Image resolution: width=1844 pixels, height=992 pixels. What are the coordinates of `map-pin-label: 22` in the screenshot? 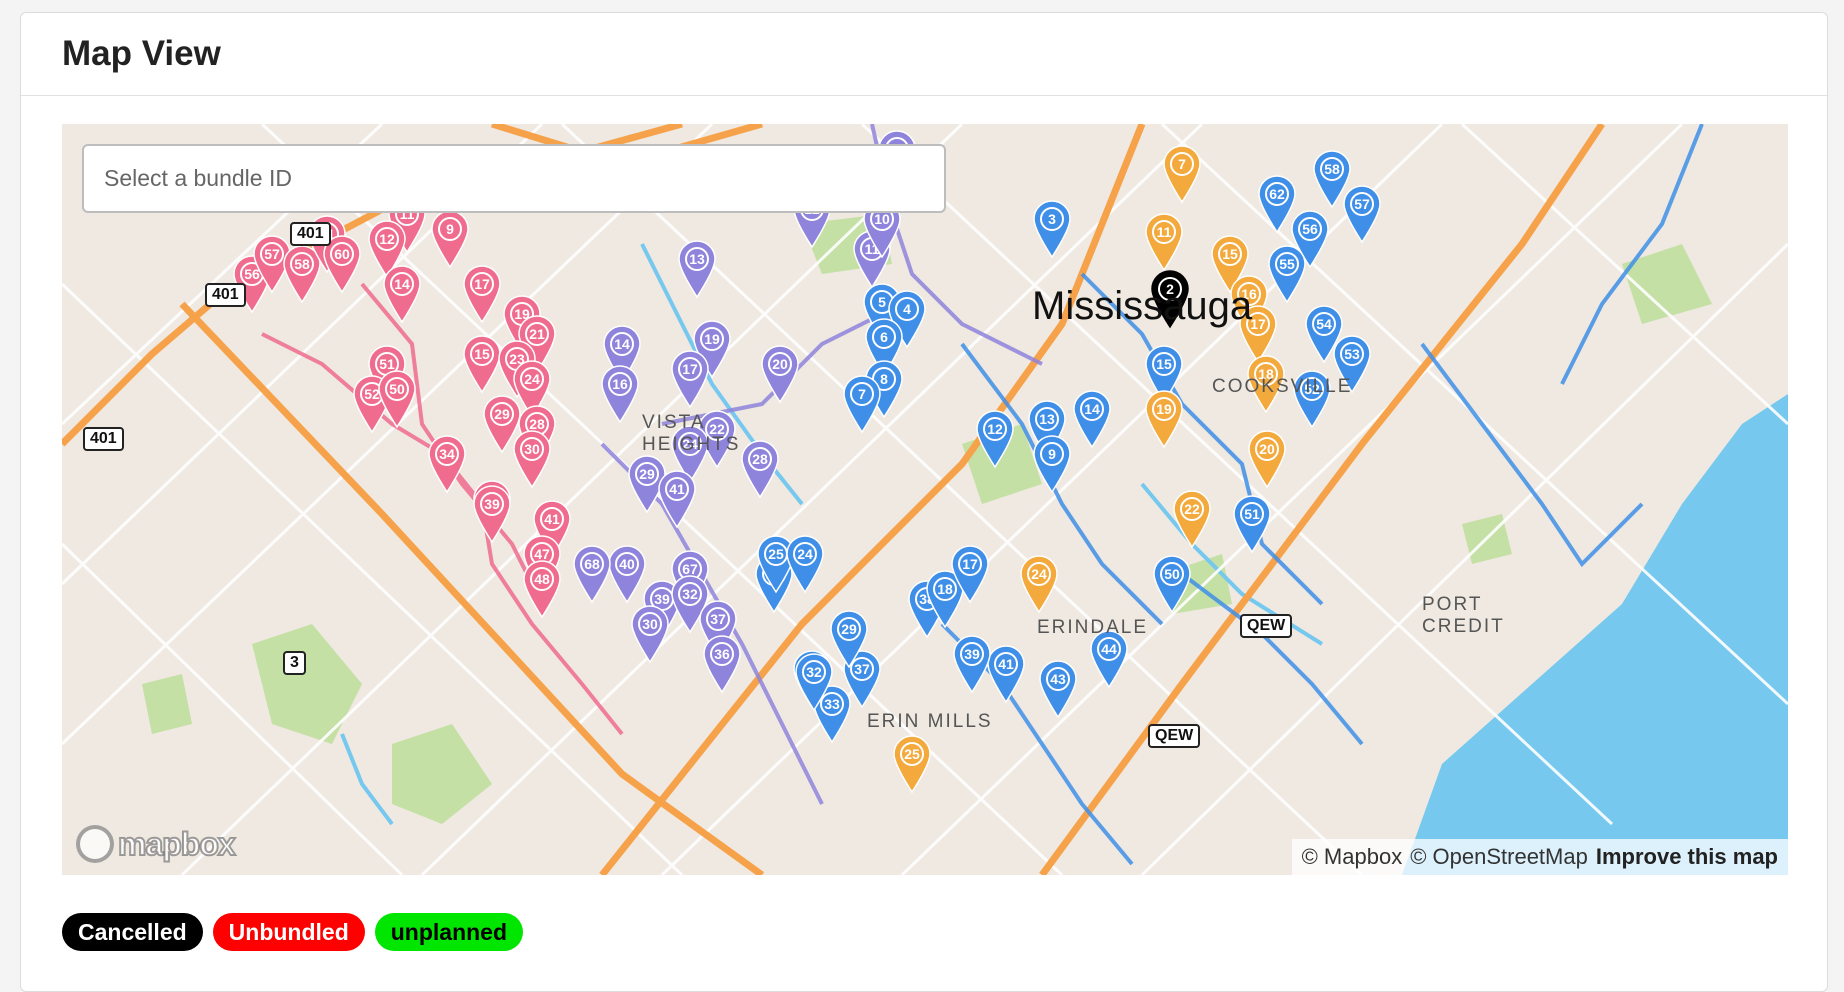 It's located at (1192, 509).